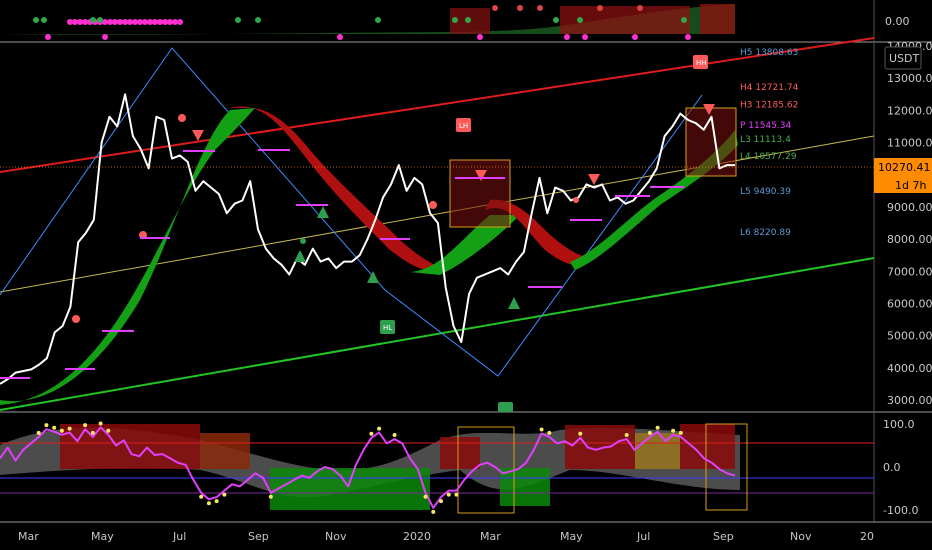 Image resolution: width=932 pixels, height=550 pixels. I want to click on osc-tick-label: 100.0, so click(899, 424).